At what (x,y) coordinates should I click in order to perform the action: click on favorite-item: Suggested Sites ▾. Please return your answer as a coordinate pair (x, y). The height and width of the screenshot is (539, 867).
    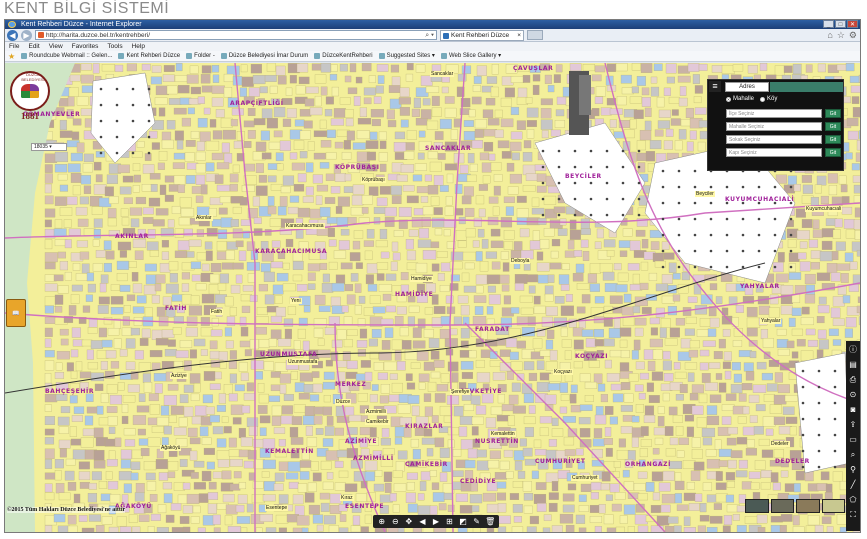
    Looking at the image, I should click on (406, 56).